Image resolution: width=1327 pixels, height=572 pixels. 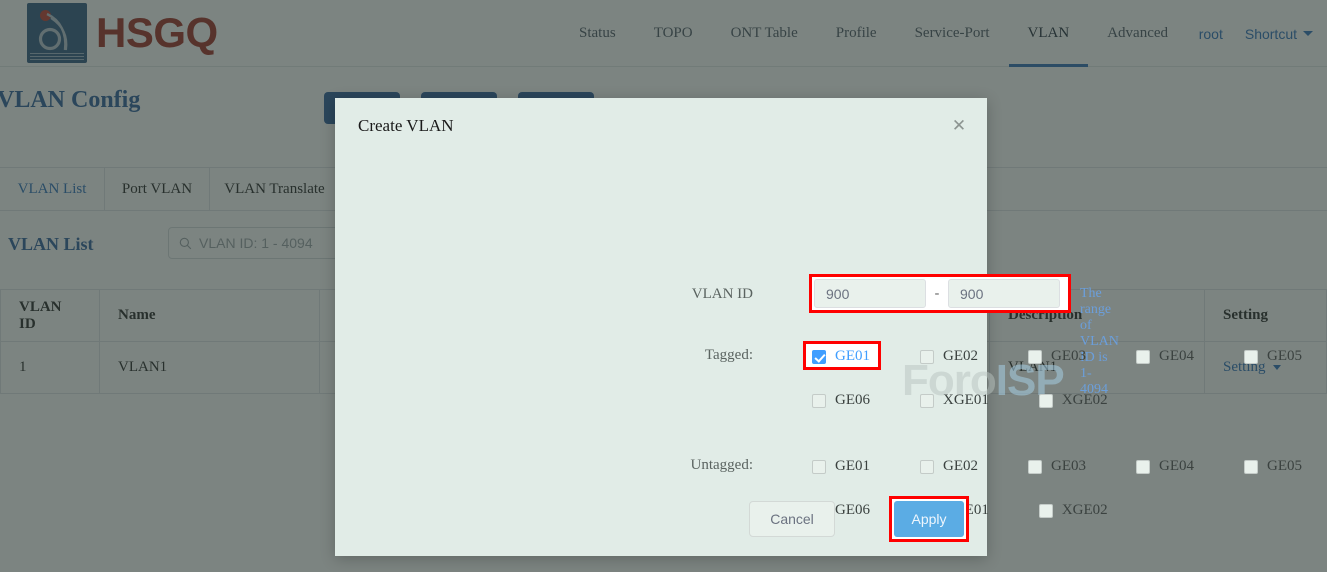 I want to click on dialog-footer: Cancel Apply, so click(x=661, y=521).